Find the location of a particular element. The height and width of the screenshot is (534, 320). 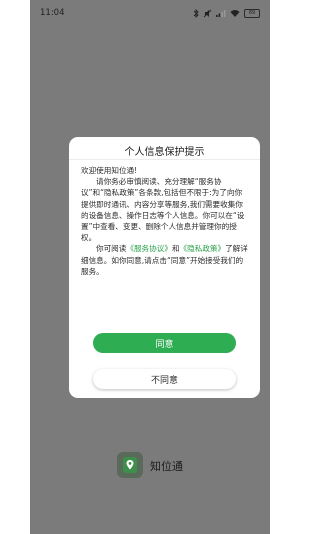

status-bar: 11:04 89 is located at coordinates (150, 13).